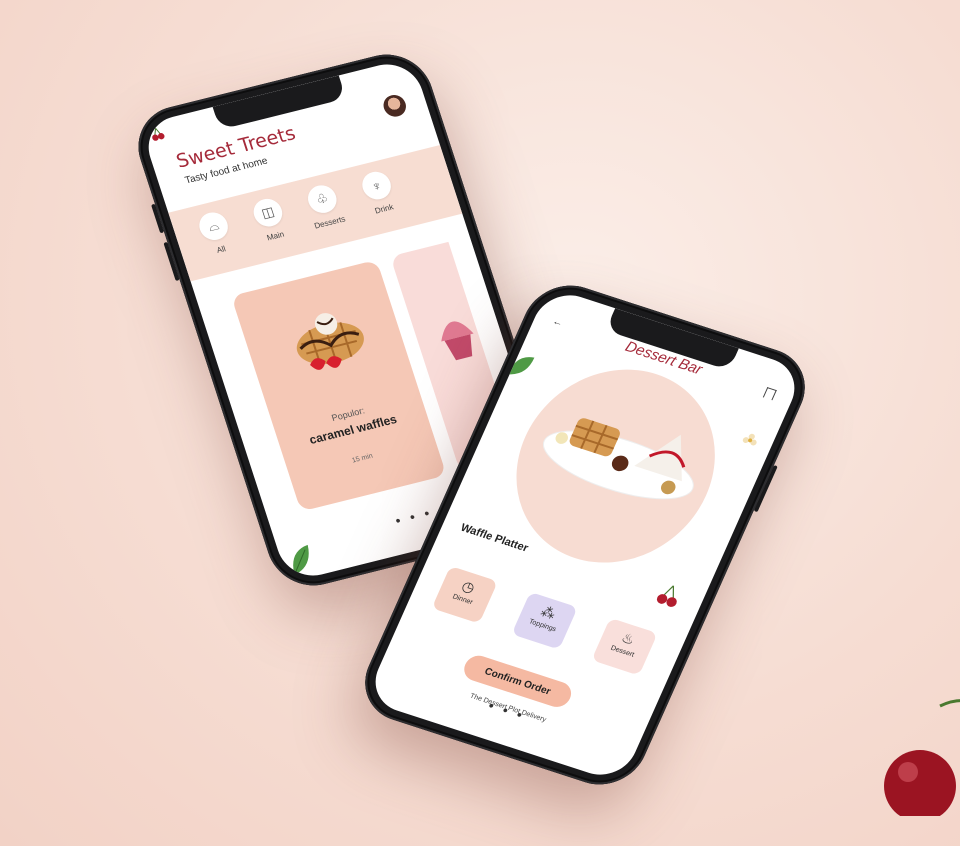 The width and height of the screenshot is (960, 846). What do you see at coordinates (624, 646) in the screenshot?
I see `option-dessert: ♨ Dessert` at bounding box center [624, 646].